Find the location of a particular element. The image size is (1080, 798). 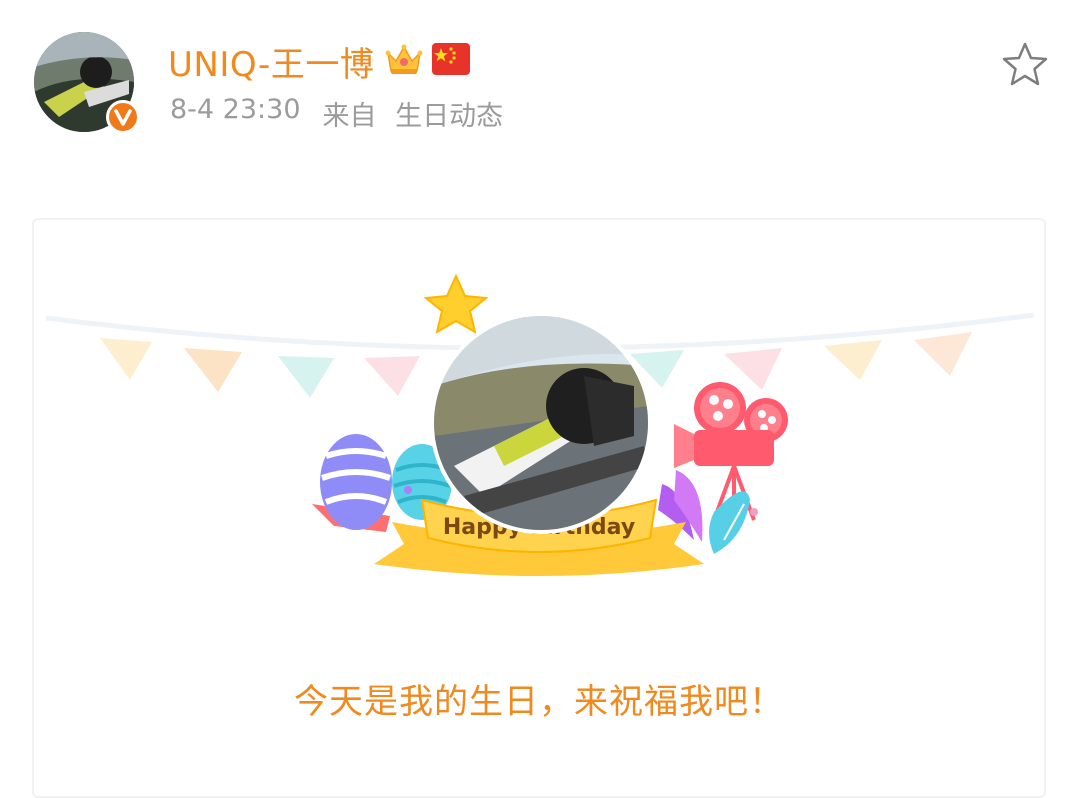

username-link: UNIQ-王一博 is located at coordinates (271, 61).